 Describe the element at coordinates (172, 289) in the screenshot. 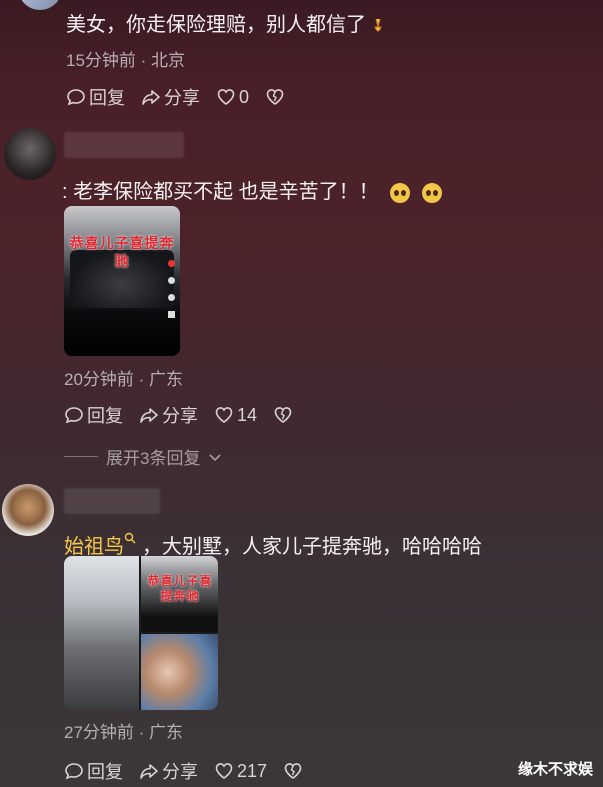

I see `side-icons` at that location.